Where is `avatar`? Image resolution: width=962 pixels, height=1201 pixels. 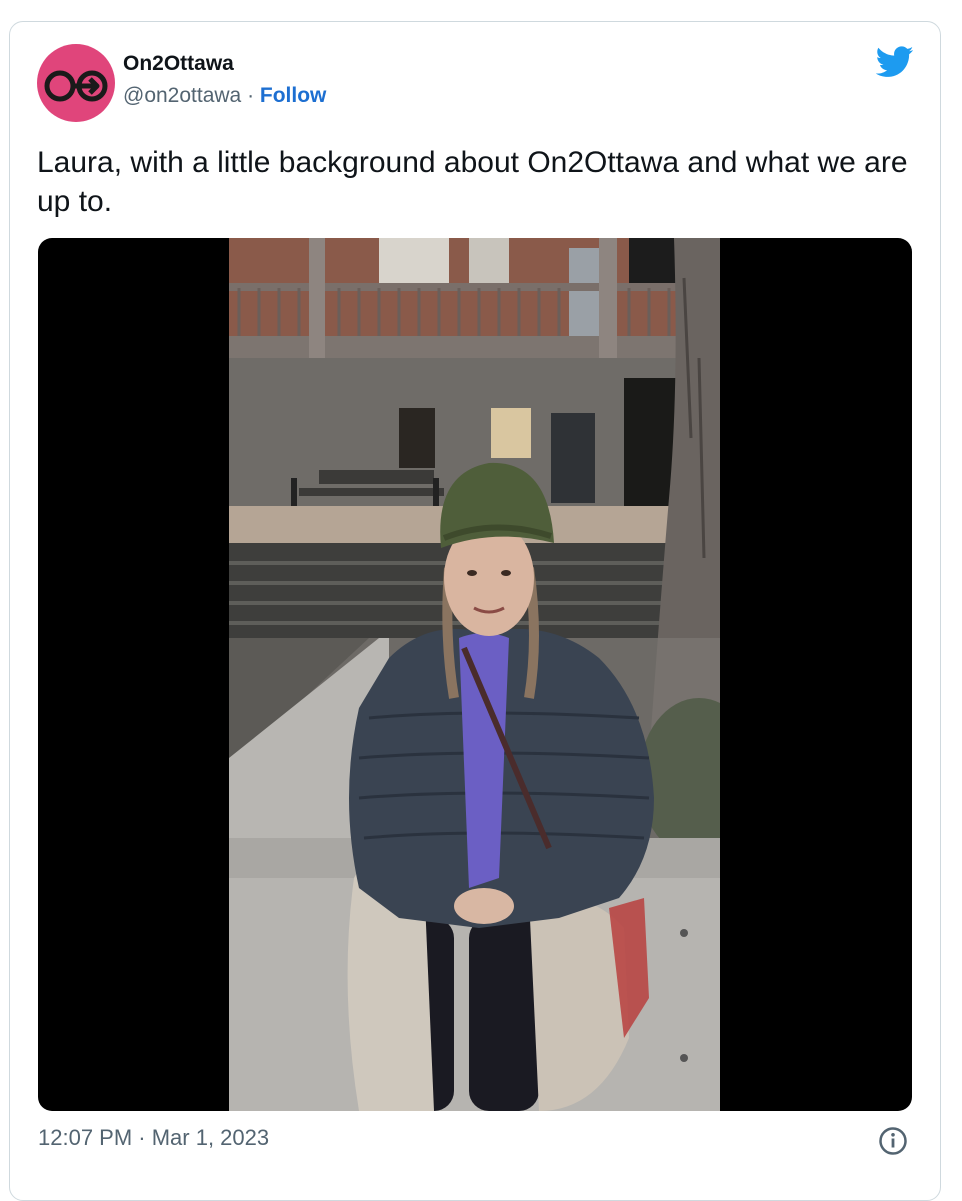
avatar is located at coordinates (76, 83).